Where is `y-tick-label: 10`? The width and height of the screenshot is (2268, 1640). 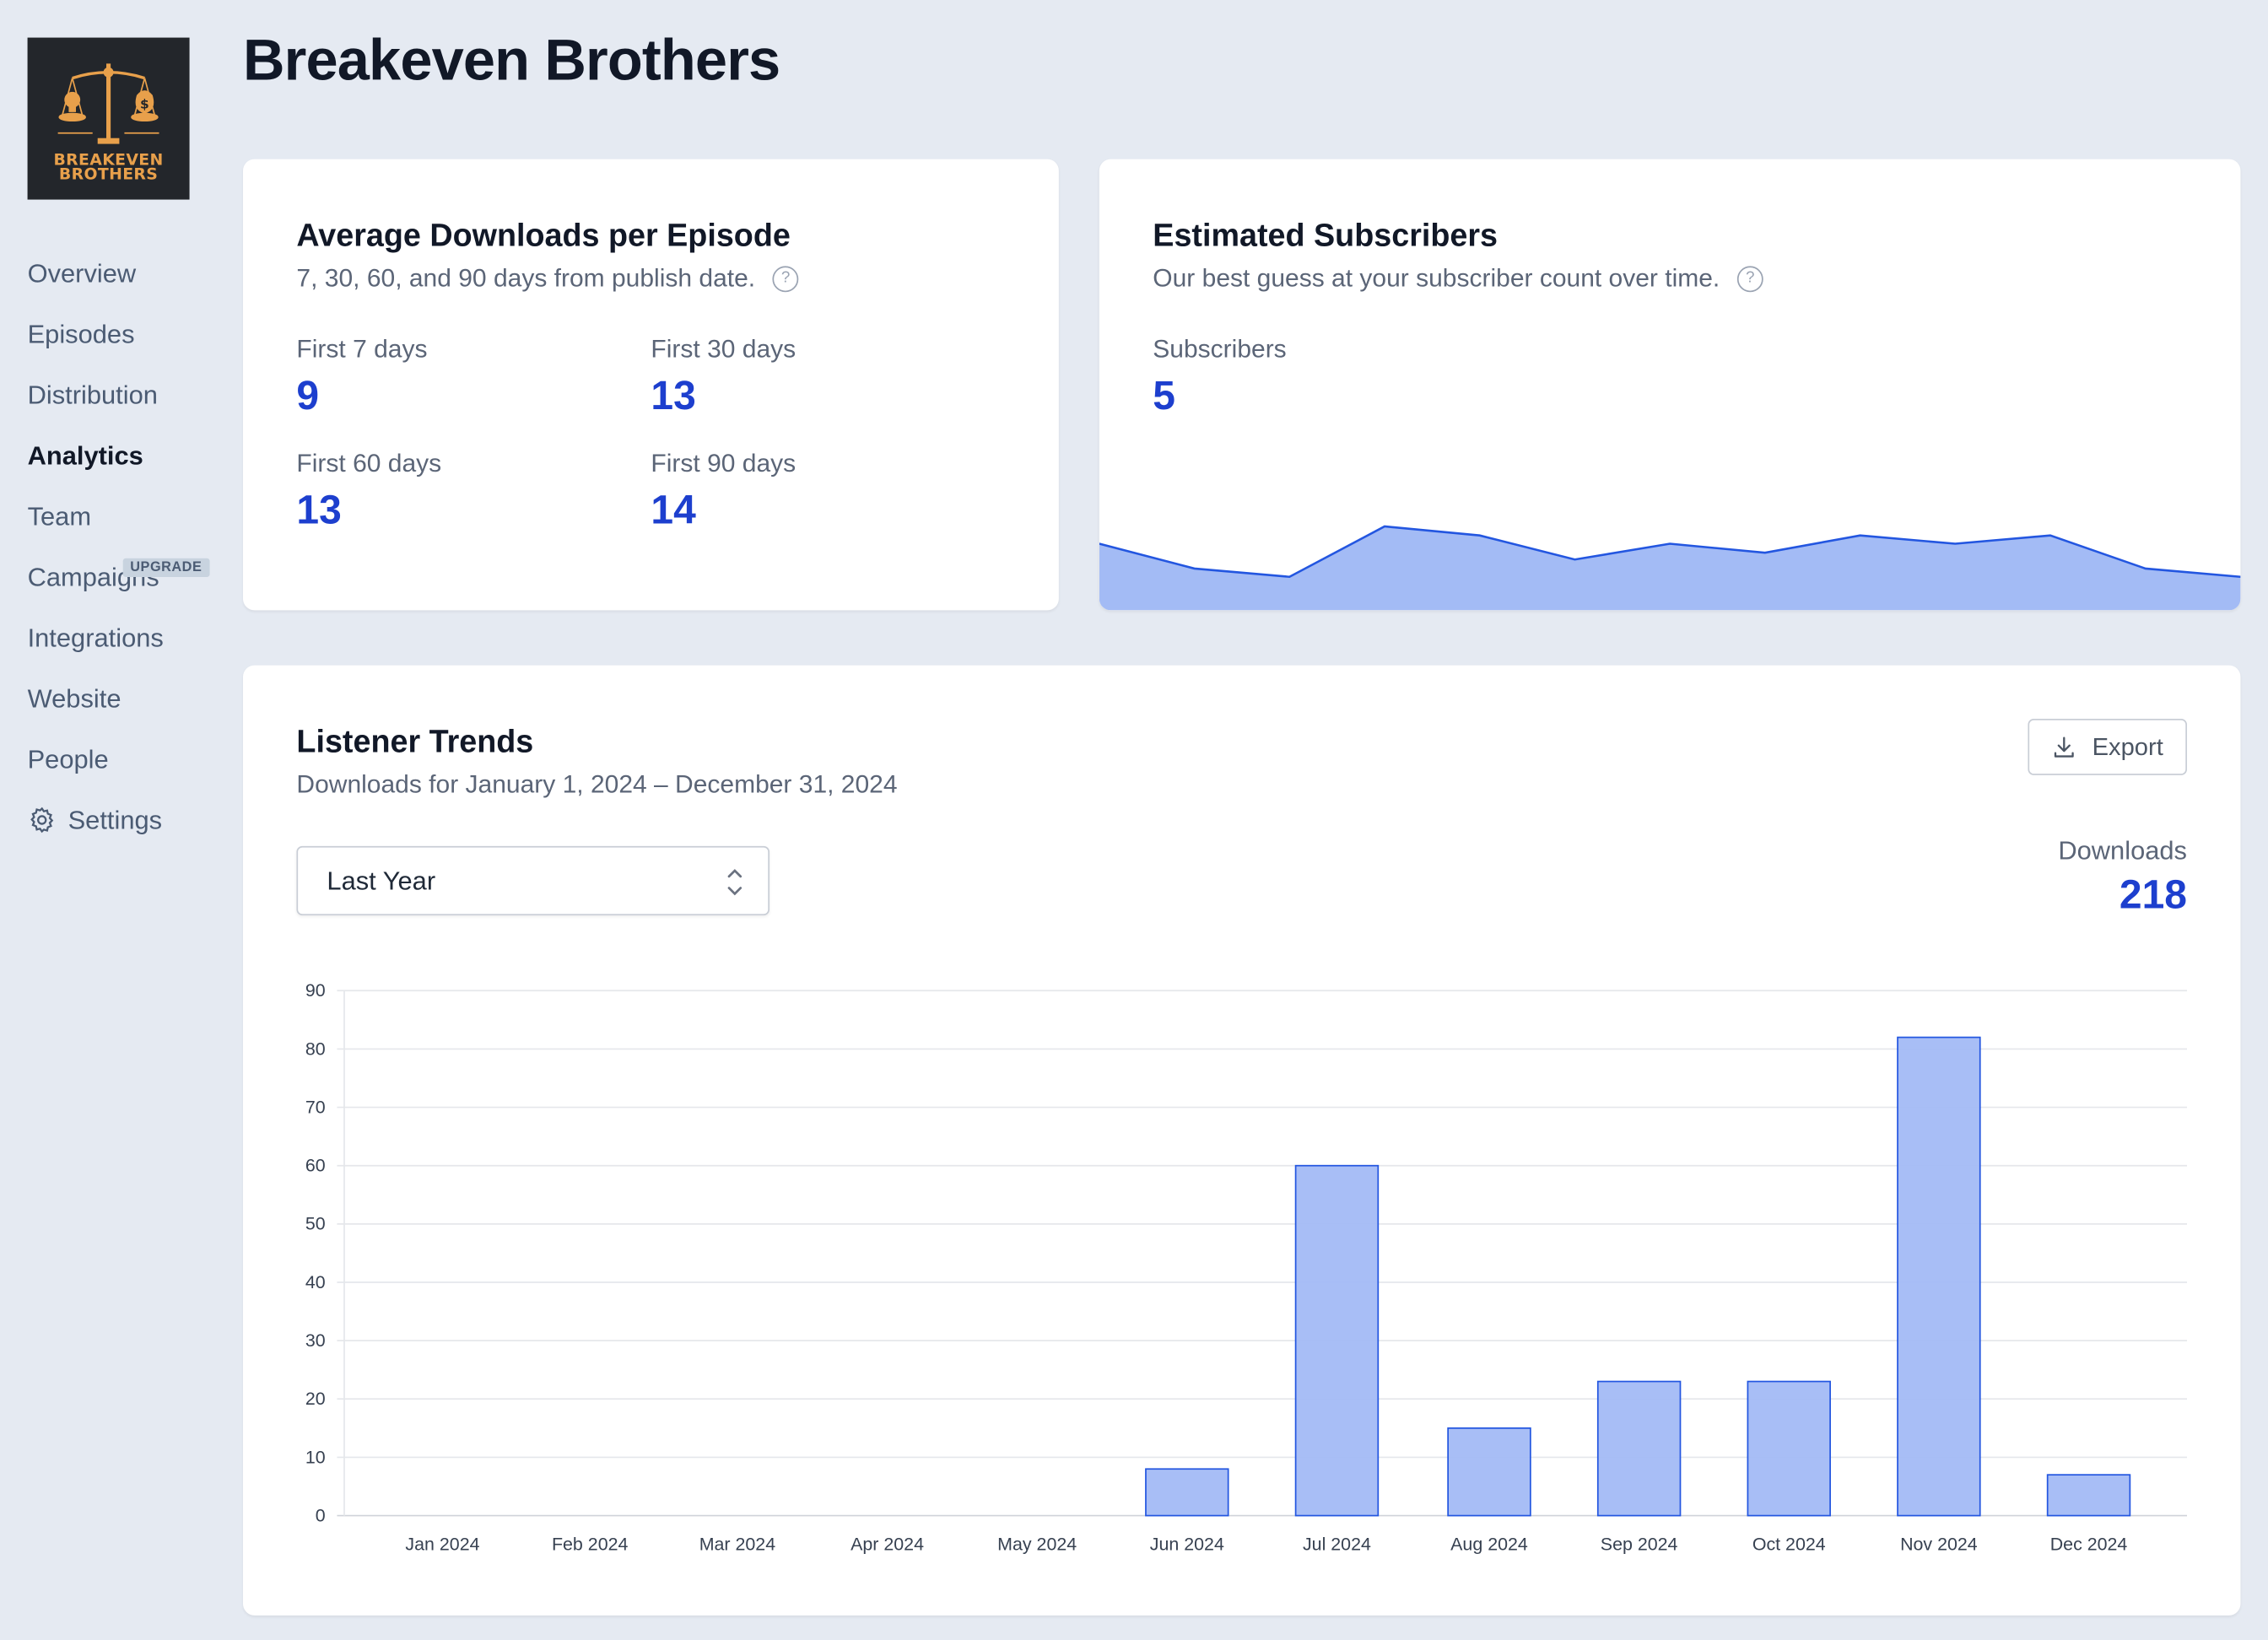
y-tick-label: 10 is located at coordinates (315, 1457).